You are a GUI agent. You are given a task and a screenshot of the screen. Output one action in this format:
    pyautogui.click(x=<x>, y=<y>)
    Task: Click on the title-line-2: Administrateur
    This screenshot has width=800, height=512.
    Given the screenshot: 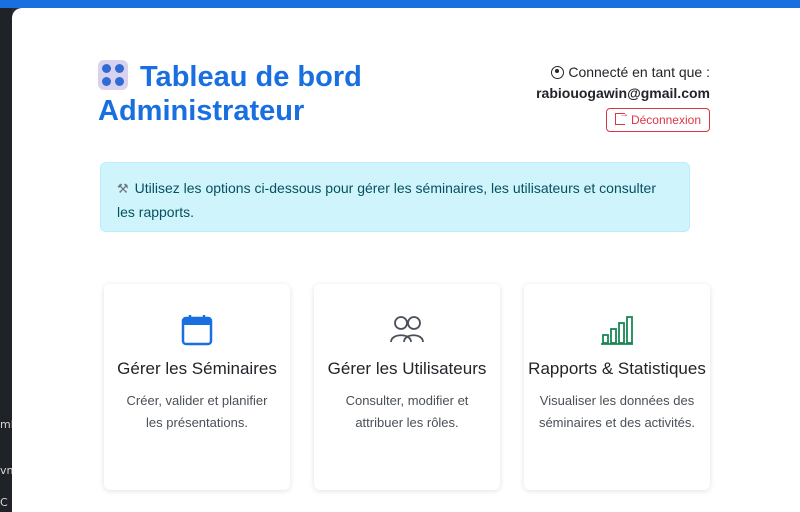 What is the action you would take?
    pyautogui.click(x=201, y=111)
    